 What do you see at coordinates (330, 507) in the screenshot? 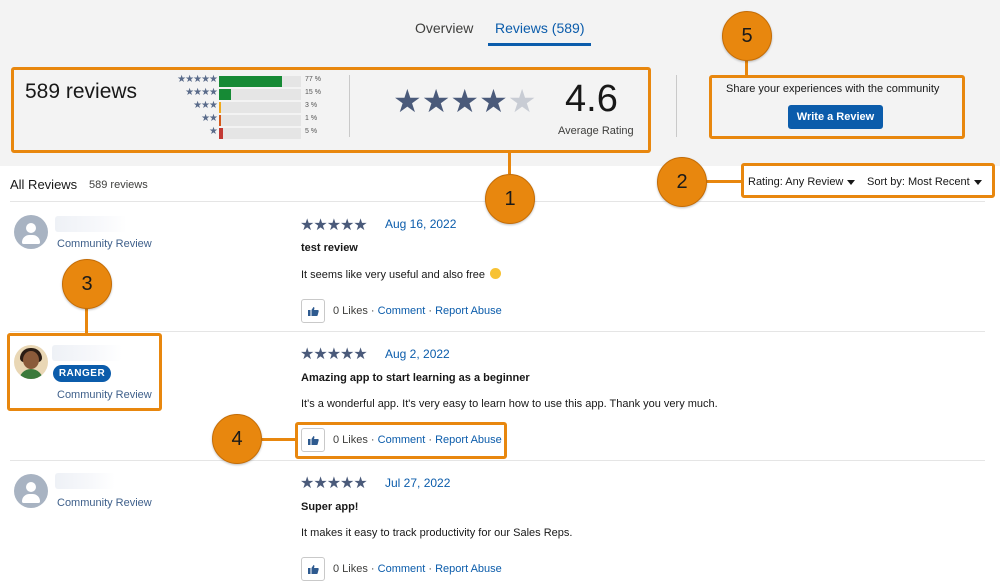
I see `review-title: Super app!` at bounding box center [330, 507].